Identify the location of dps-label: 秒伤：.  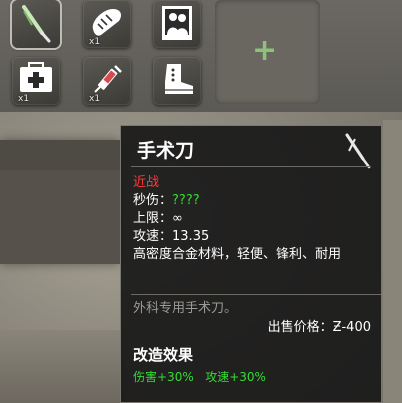
(153, 200).